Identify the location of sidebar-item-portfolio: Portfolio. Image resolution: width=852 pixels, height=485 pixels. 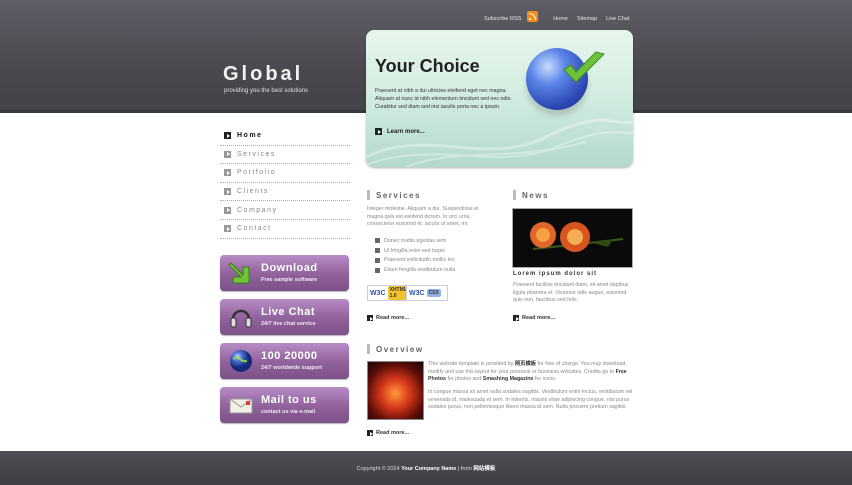
(285, 173).